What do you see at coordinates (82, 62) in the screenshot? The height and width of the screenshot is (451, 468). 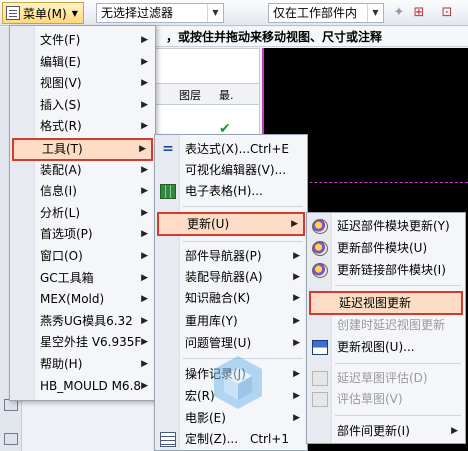 I see `main-menu-item: 编辑(E) ▶` at bounding box center [82, 62].